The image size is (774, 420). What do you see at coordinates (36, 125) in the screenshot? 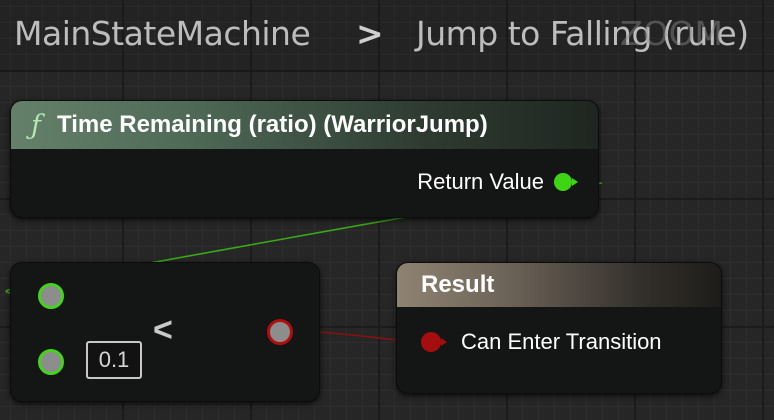
I see `function-icon: ƒ` at bounding box center [36, 125].